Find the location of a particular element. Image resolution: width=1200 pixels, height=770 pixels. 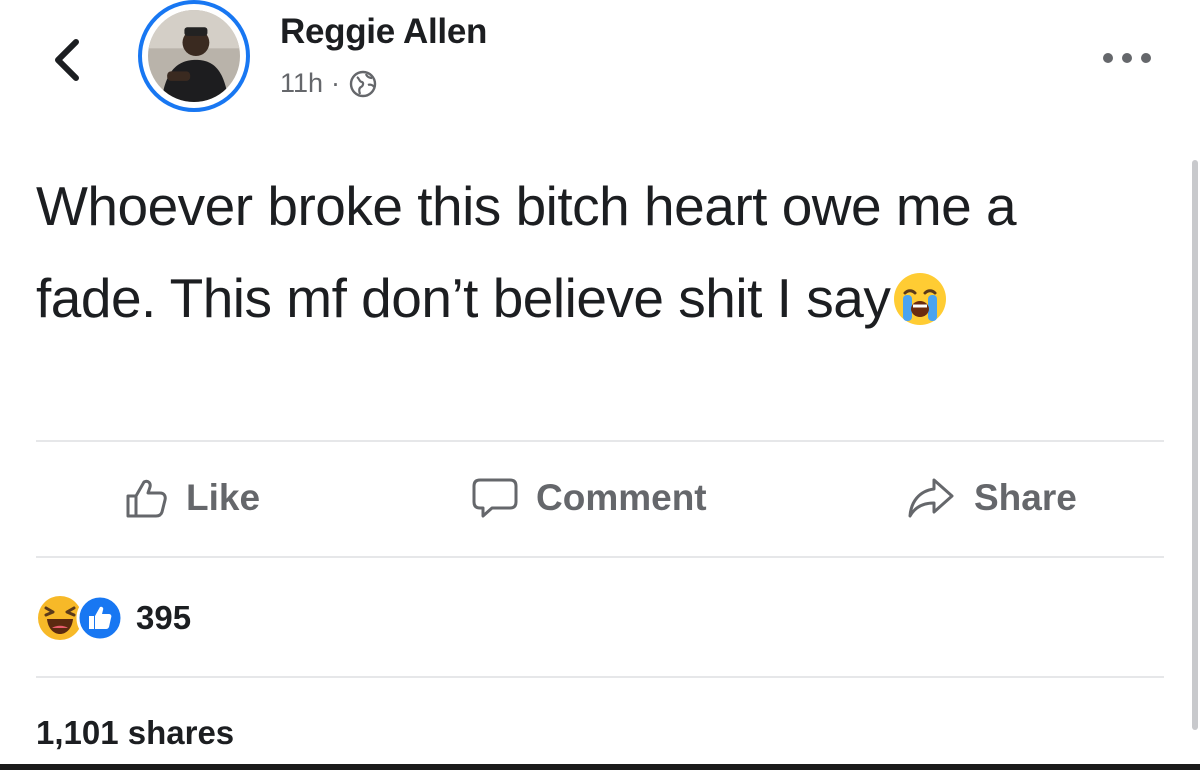

crying-face-emoji-icon is located at coordinates (920, 299).